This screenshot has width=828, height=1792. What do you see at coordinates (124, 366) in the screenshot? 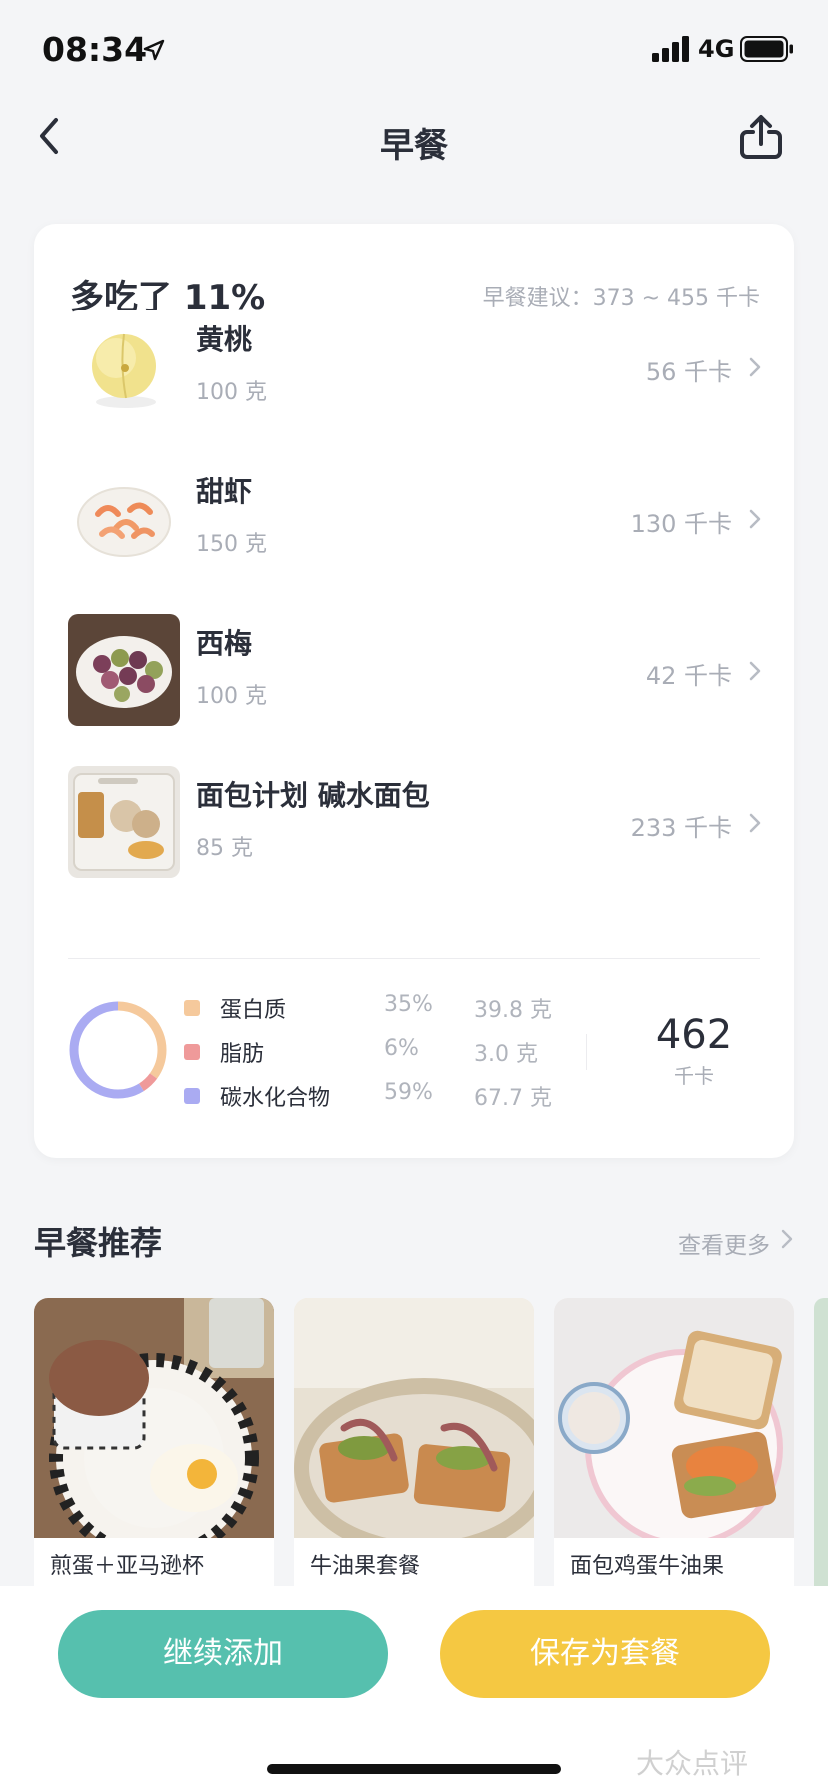
I see `yellow-peach-photo` at bounding box center [124, 366].